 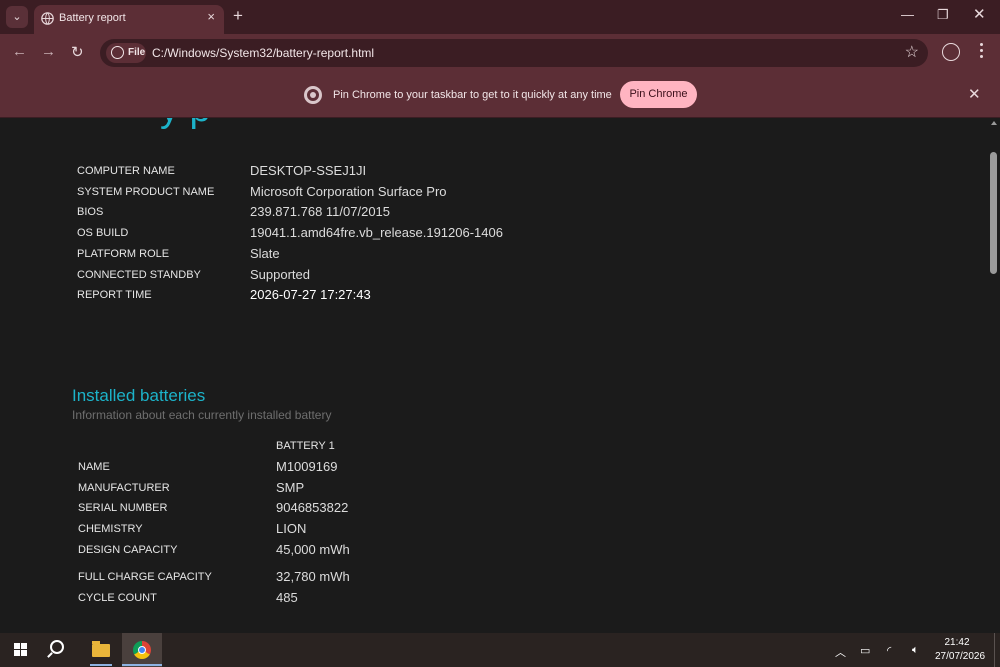 I want to click on battery-label: SERIAL NUMBER, so click(x=123, y=508).